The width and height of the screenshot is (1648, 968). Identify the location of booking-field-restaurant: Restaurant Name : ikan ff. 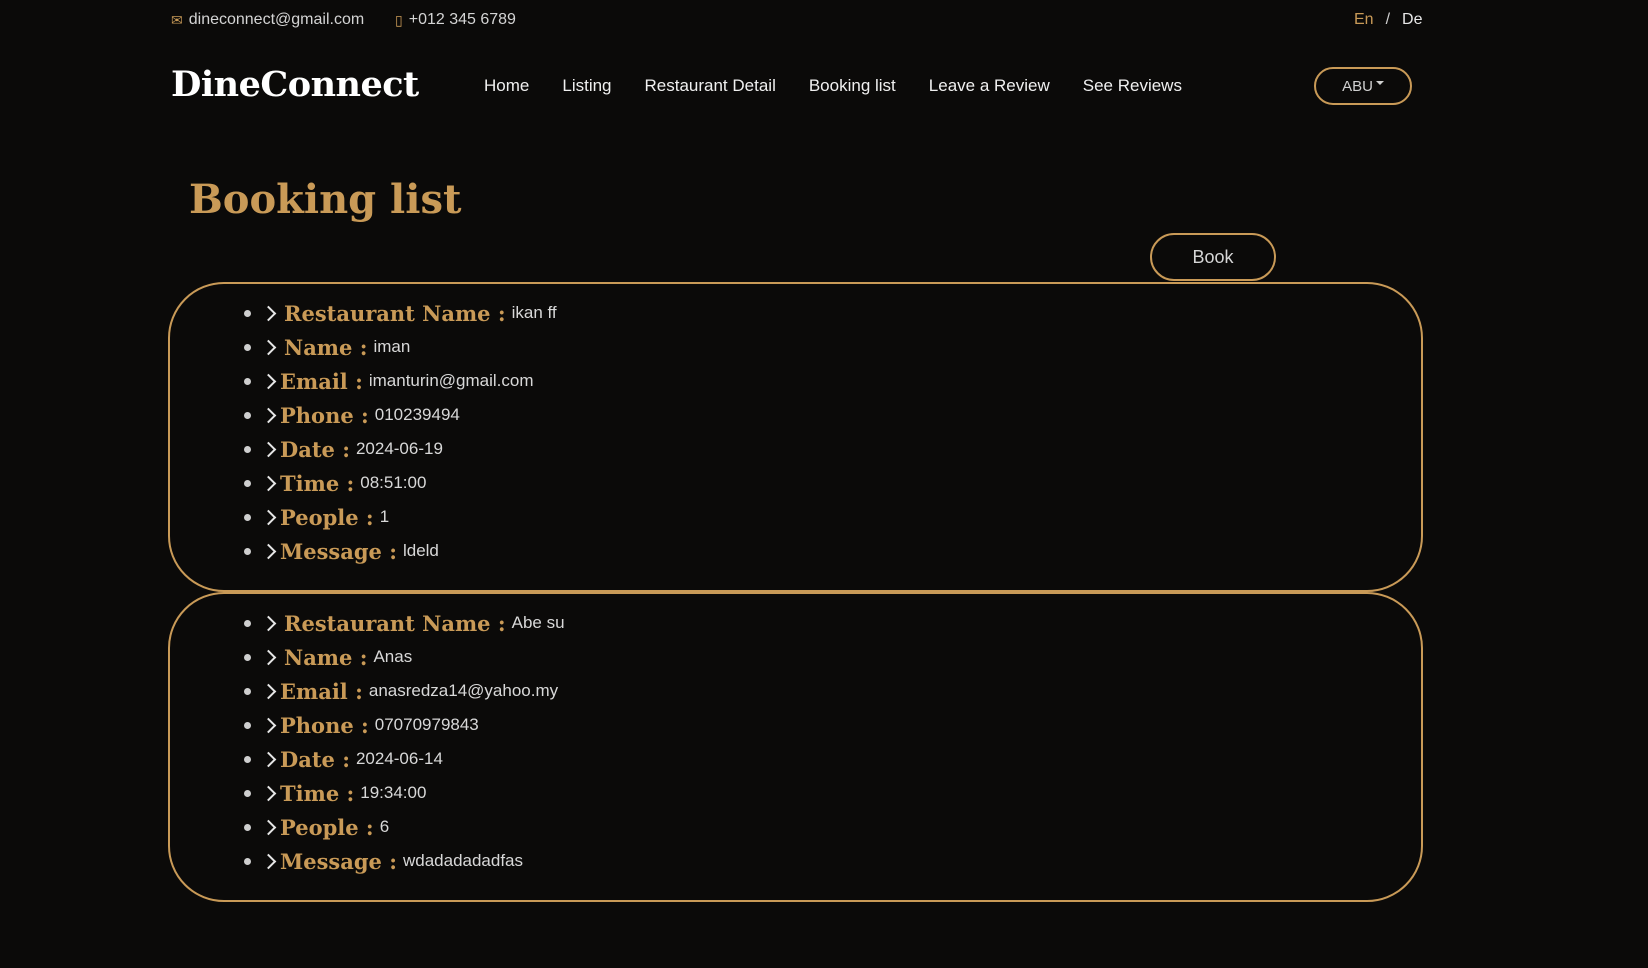
(400, 313).